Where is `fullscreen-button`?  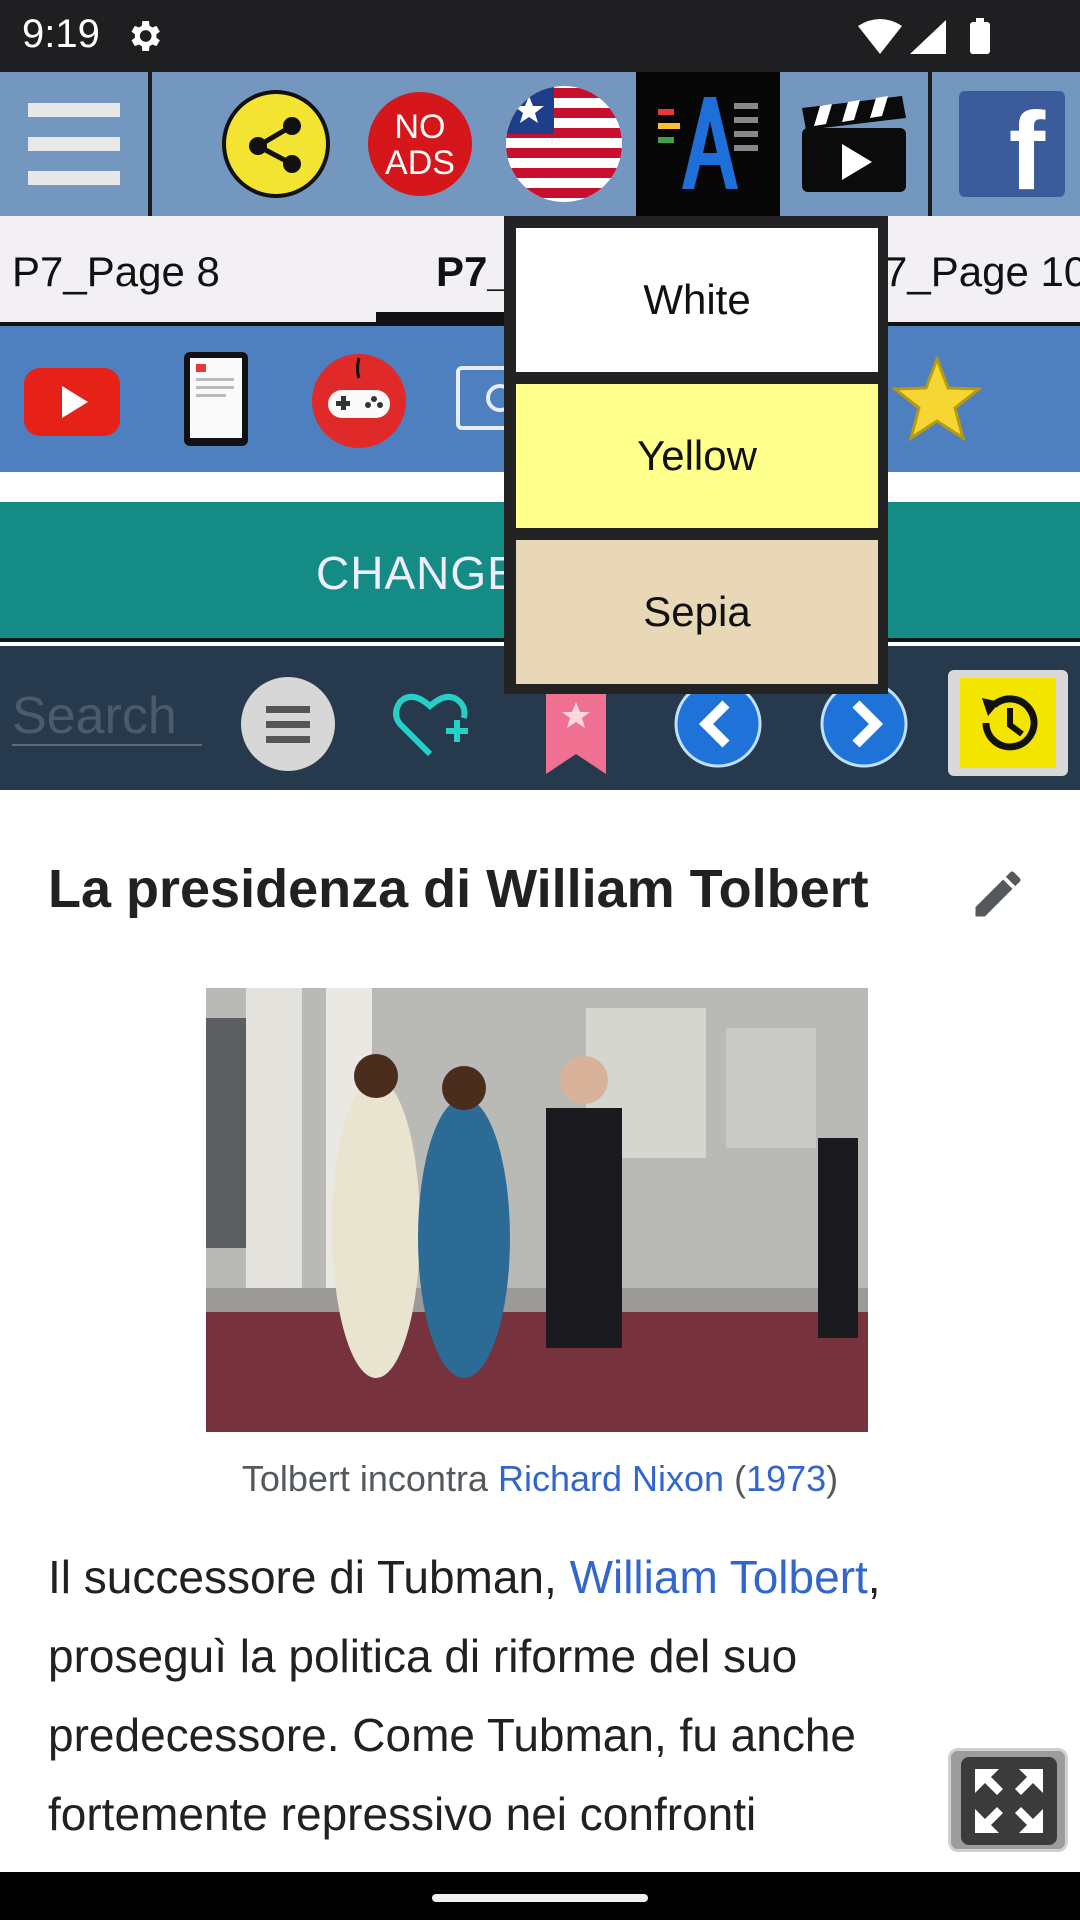 fullscreen-button is located at coordinates (1008, 1800).